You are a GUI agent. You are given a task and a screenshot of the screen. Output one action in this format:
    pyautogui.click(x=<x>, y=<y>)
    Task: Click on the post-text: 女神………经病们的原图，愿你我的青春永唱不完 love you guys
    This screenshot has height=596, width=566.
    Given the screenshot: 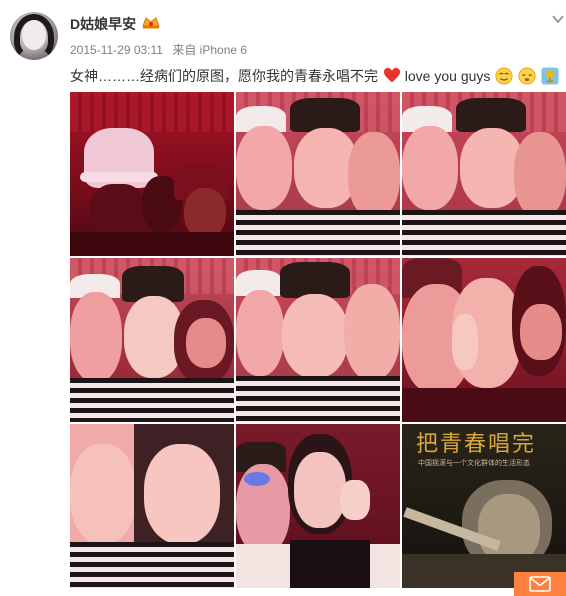 What is the action you would take?
    pyautogui.click(x=314, y=76)
    